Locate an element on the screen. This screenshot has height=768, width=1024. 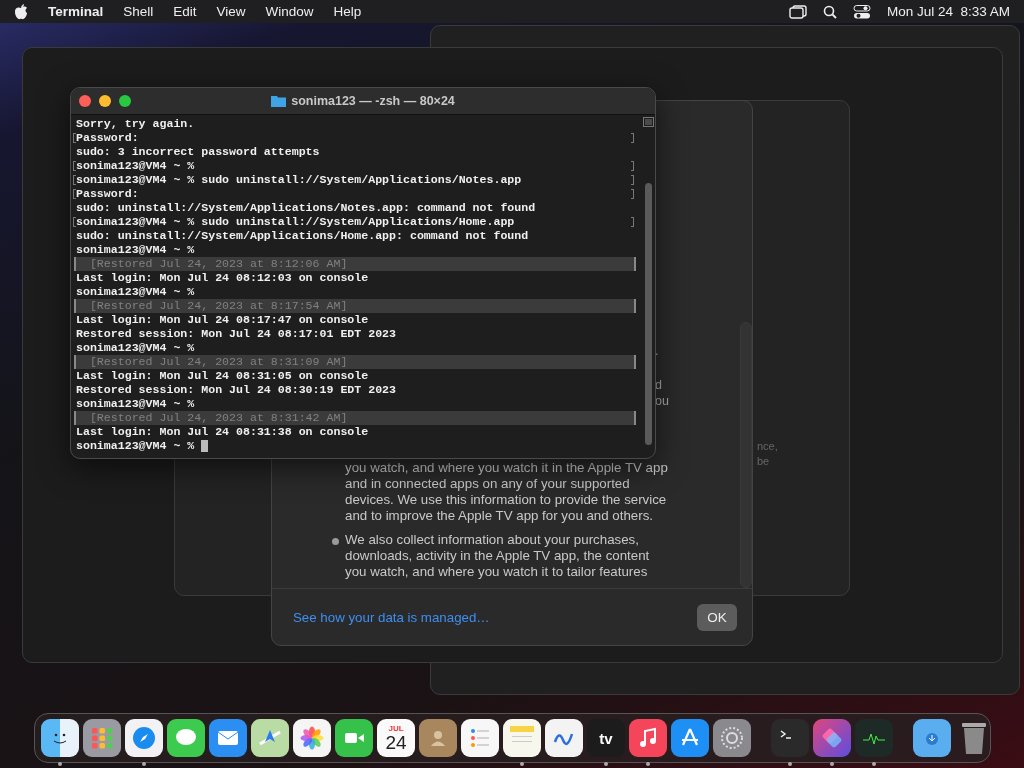
terminal-line: [Restored Jul 24, 2023 at 8:31:42 AM] is located at coordinates (218, 418).